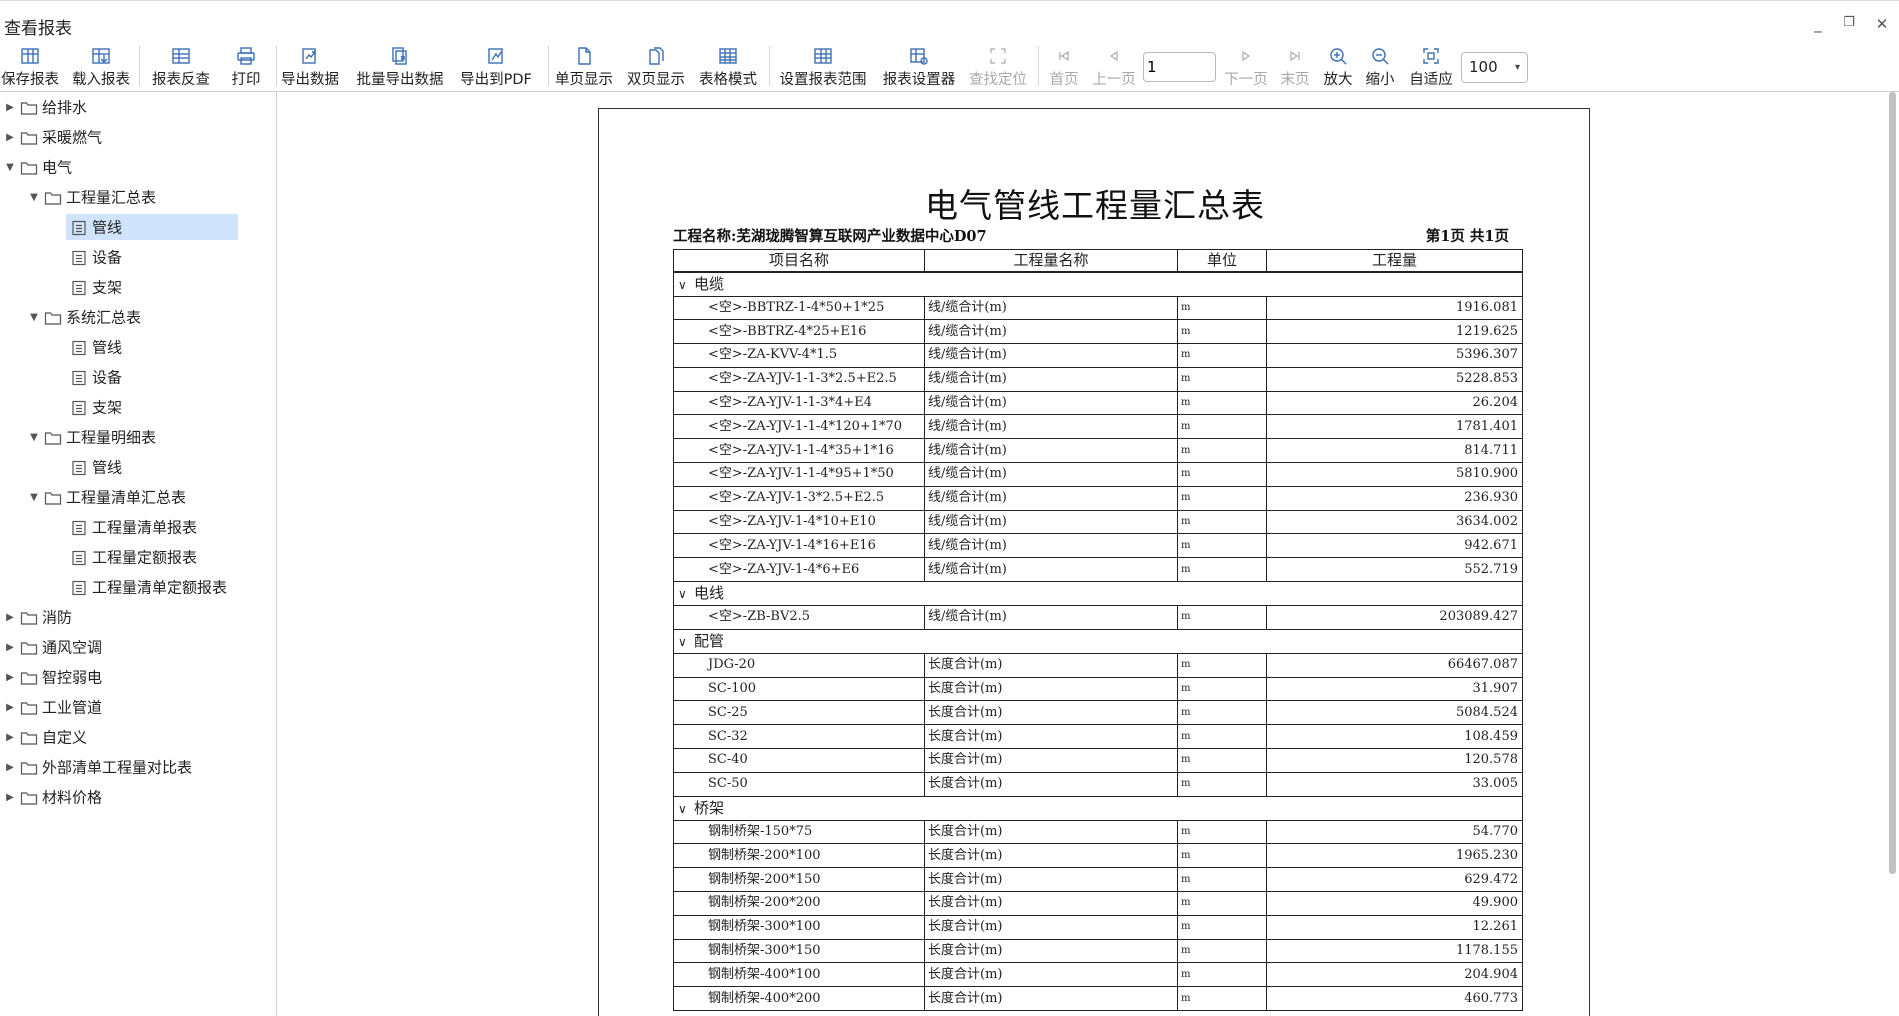  I want to click on tree-item: ▶ 给排水, so click(45, 107).